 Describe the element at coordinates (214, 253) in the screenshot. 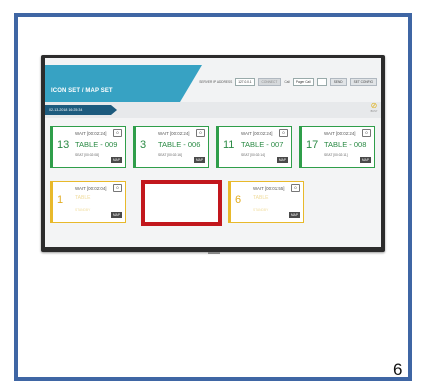

I see `monitor-stand` at that location.